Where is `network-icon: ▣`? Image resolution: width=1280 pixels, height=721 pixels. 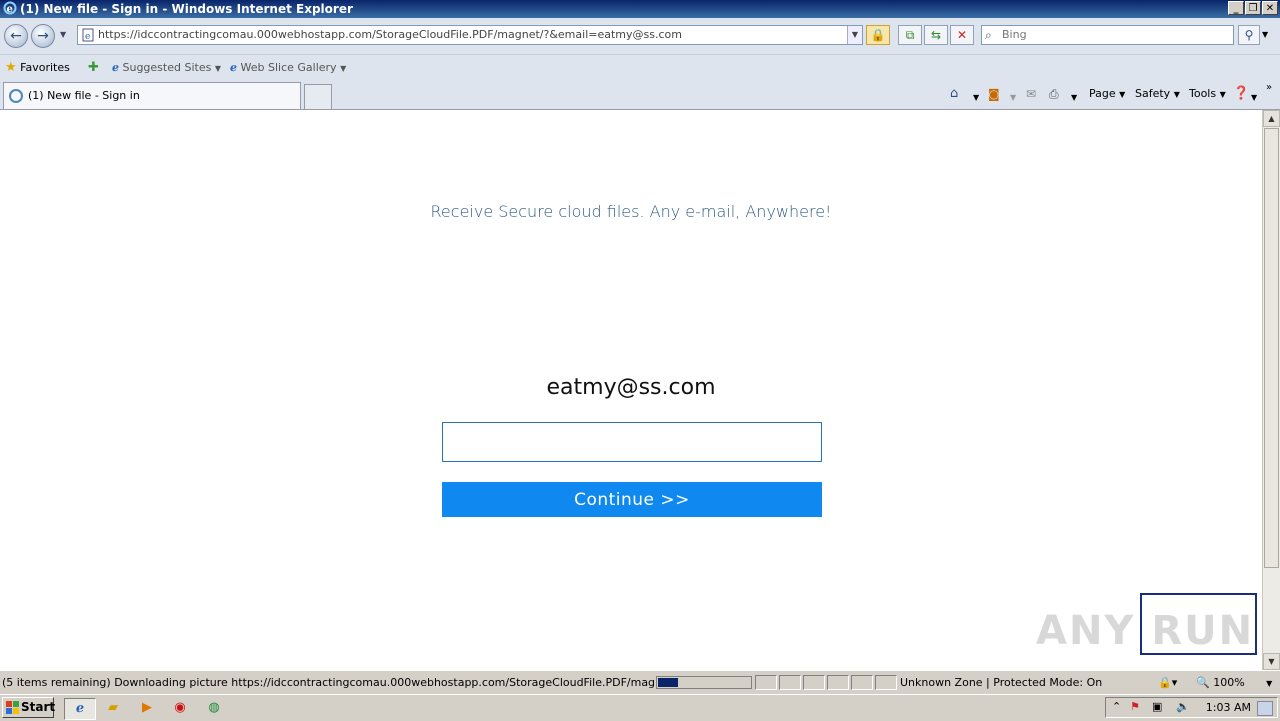 network-icon: ▣ is located at coordinates (1157, 706).